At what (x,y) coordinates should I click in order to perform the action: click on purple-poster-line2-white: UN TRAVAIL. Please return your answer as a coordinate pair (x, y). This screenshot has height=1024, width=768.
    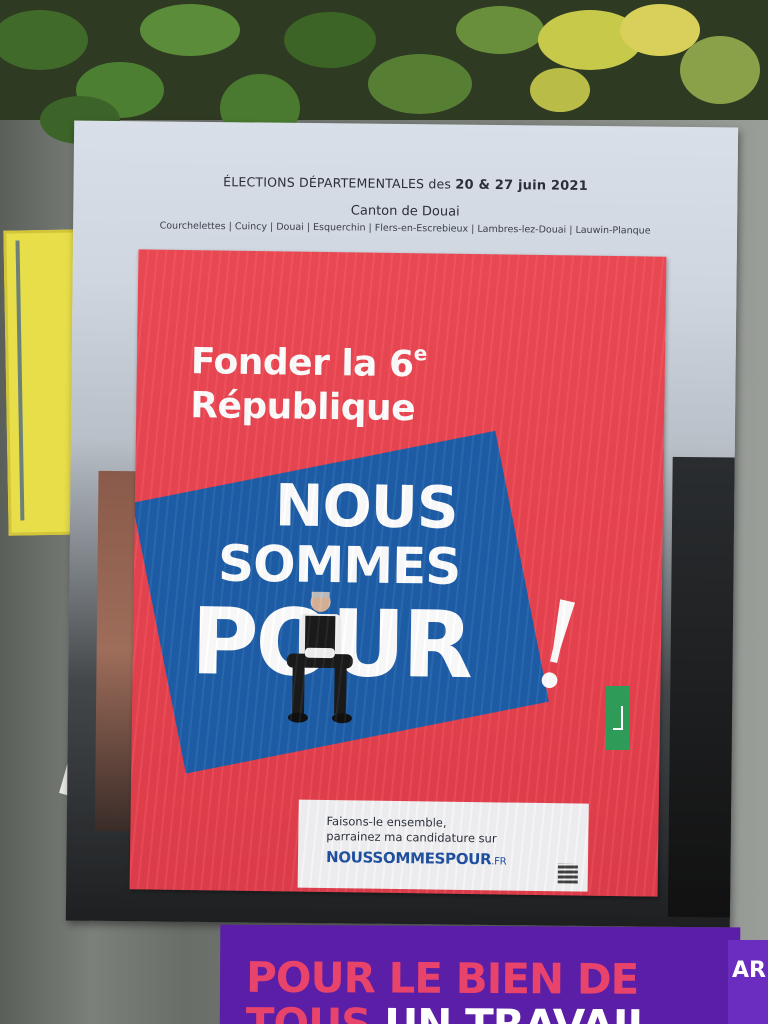
    Looking at the image, I should click on (518, 1011).